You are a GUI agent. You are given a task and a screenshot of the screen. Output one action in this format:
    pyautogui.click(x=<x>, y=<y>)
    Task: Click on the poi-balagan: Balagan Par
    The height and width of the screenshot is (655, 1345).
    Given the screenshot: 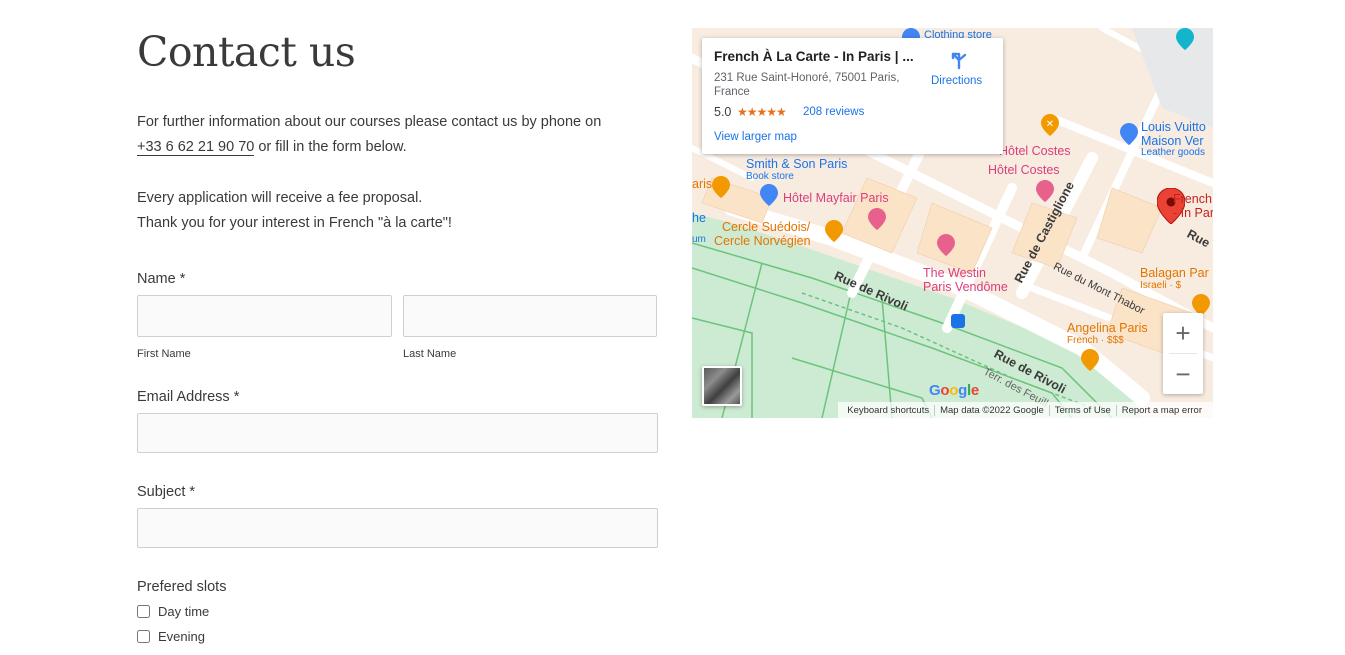 What is the action you would take?
    pyautogui.click(x=1174, y=273)
    